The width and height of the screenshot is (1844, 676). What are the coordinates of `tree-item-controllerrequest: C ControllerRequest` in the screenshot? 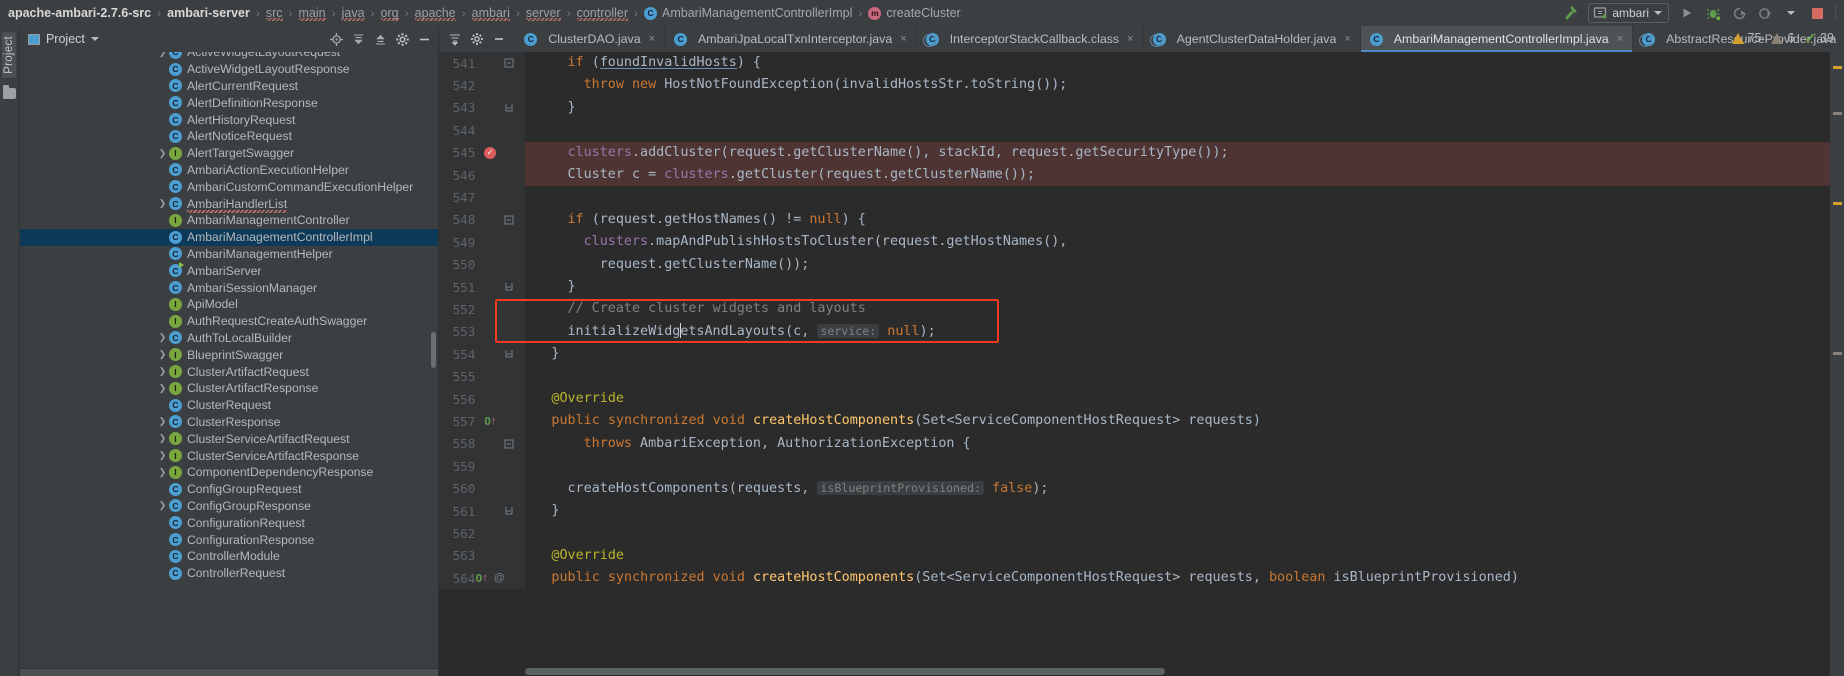 It's located at (229, 573).